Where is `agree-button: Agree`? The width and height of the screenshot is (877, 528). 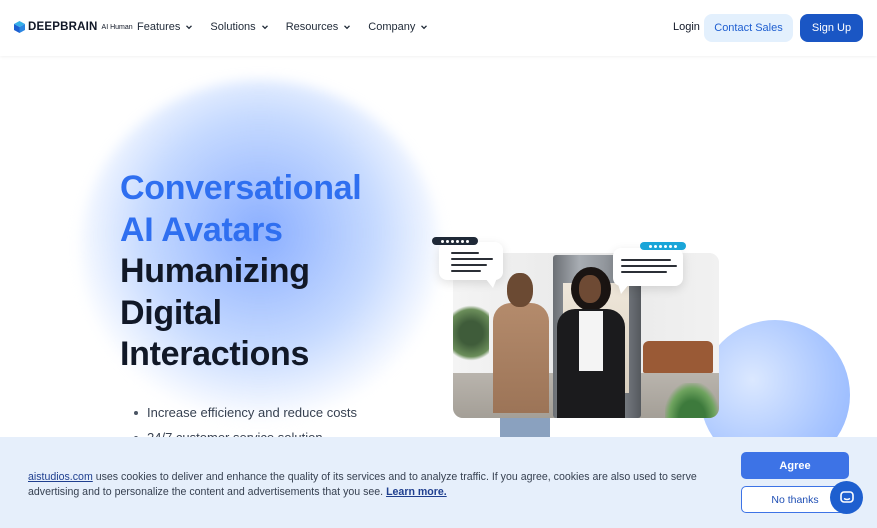
agree-button: Agree is located at coordinates (795, 465).